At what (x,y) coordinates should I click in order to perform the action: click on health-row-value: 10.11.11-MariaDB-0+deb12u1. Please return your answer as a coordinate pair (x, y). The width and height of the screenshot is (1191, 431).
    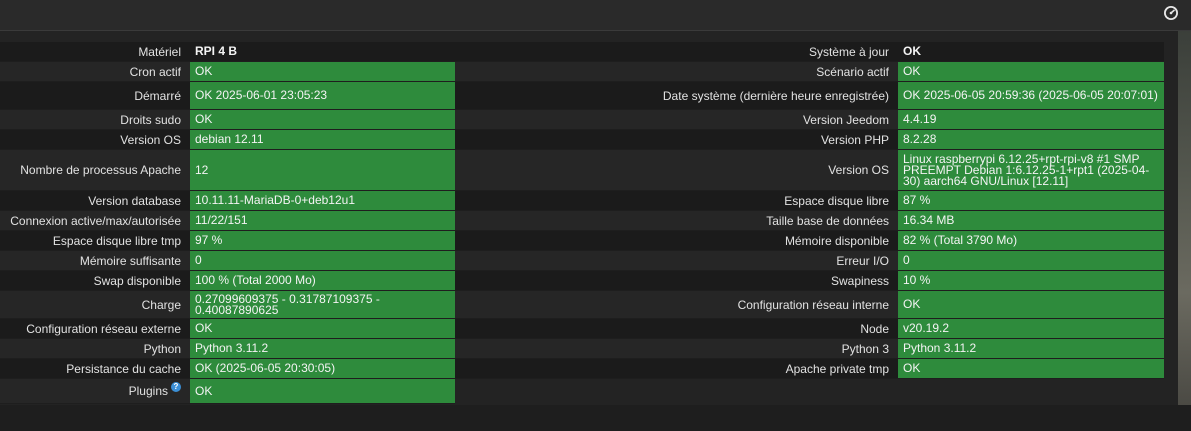
    Looking at the image, I should click on (322, 200).